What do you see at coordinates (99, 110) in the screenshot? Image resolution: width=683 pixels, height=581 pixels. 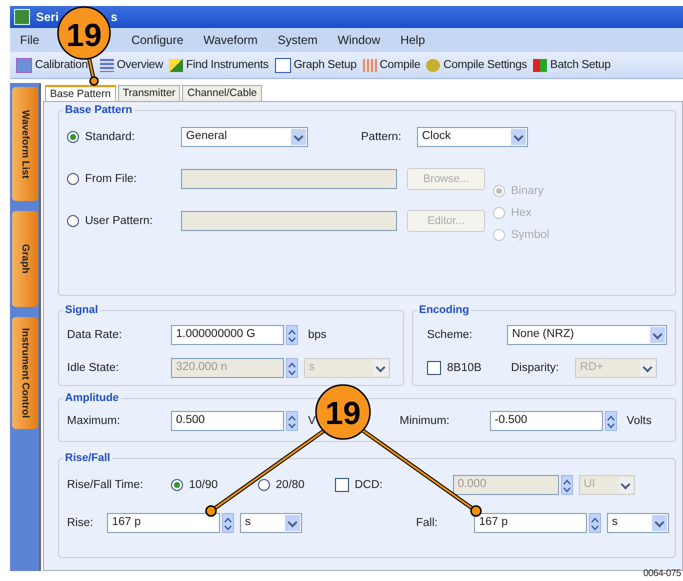 I see `group-title: Base Pattern` at bounding box center [99, 110].